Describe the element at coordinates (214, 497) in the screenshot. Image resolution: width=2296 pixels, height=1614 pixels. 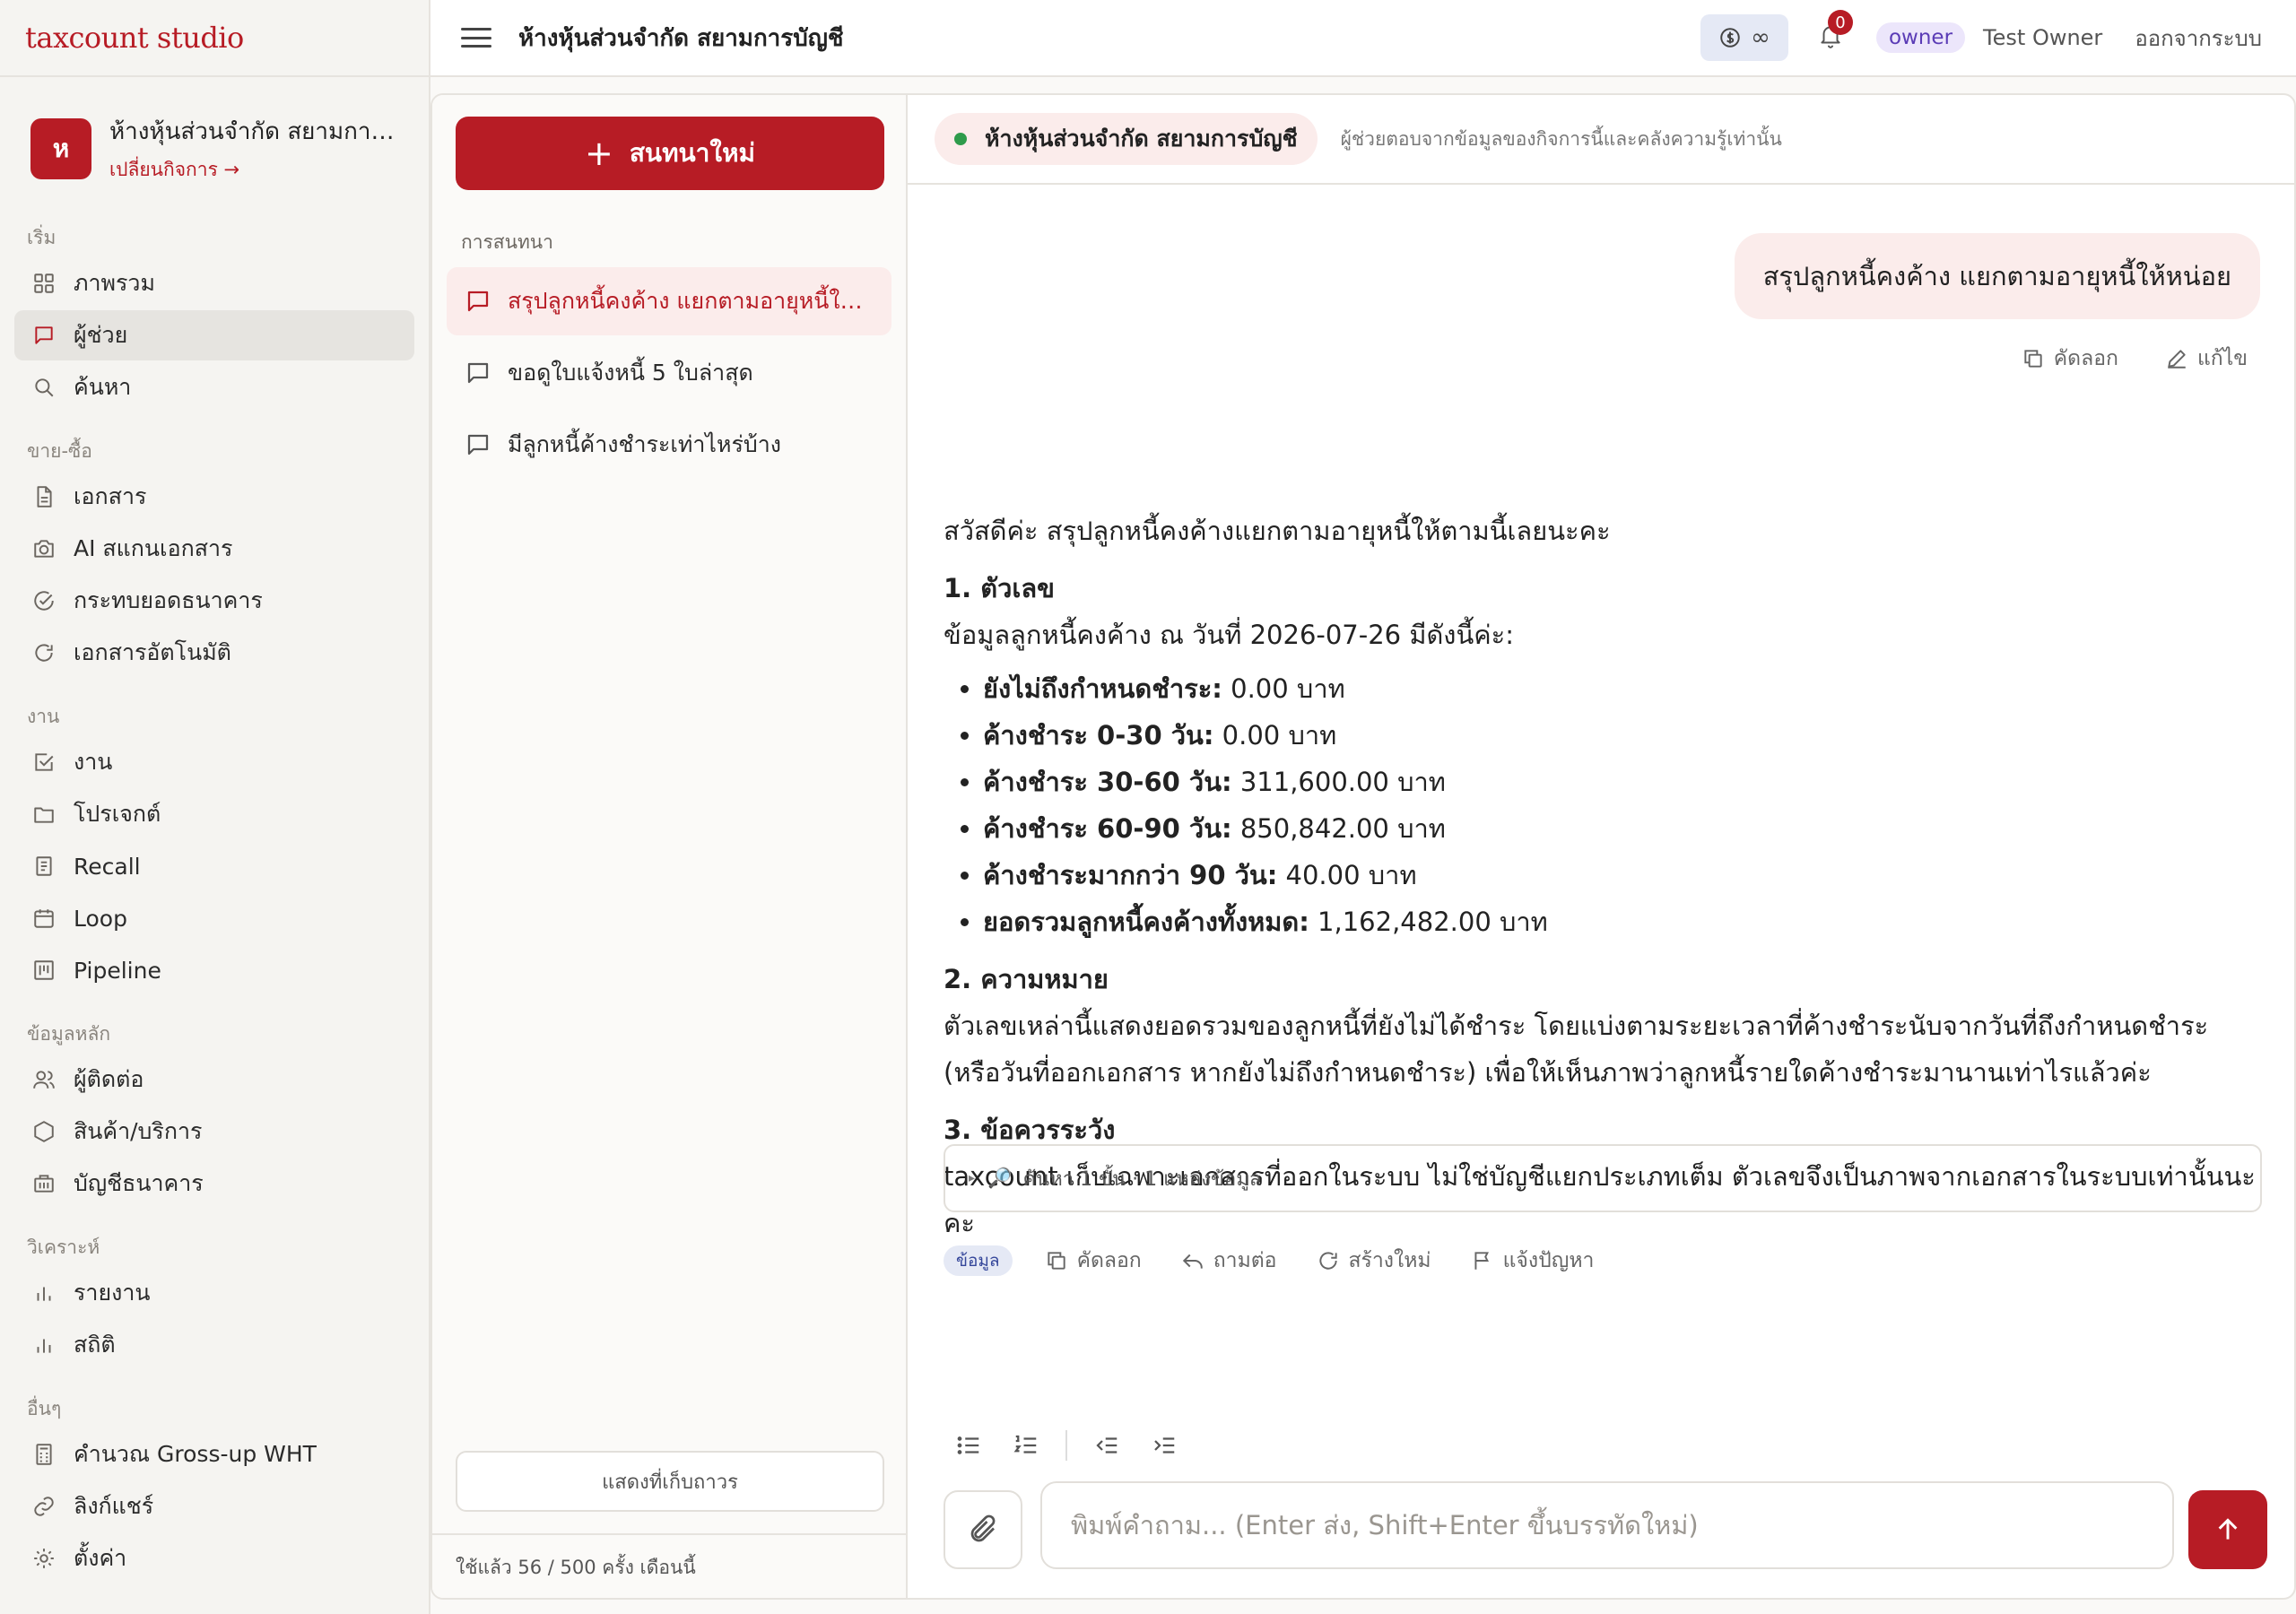
I see `sidebar-item-documents: เอกสาร` at that location.